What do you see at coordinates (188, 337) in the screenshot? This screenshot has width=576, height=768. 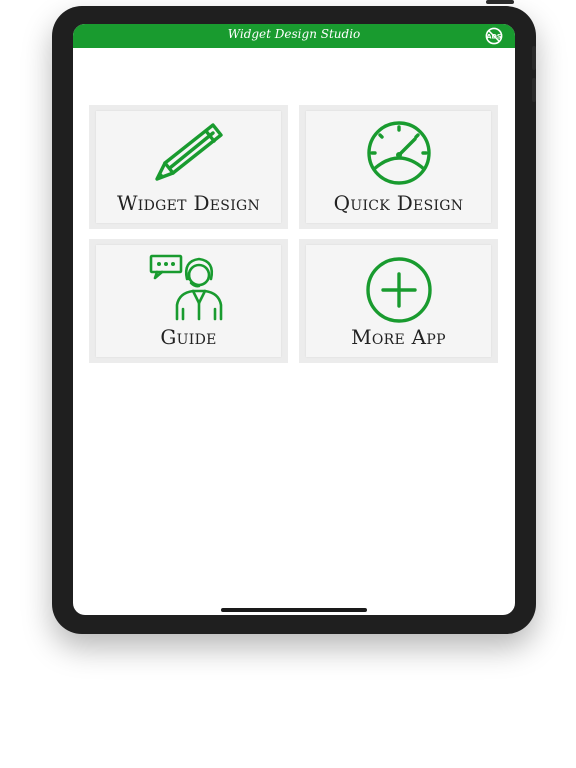 I see `guide-label: Guide` at bounding box center [188, 337].